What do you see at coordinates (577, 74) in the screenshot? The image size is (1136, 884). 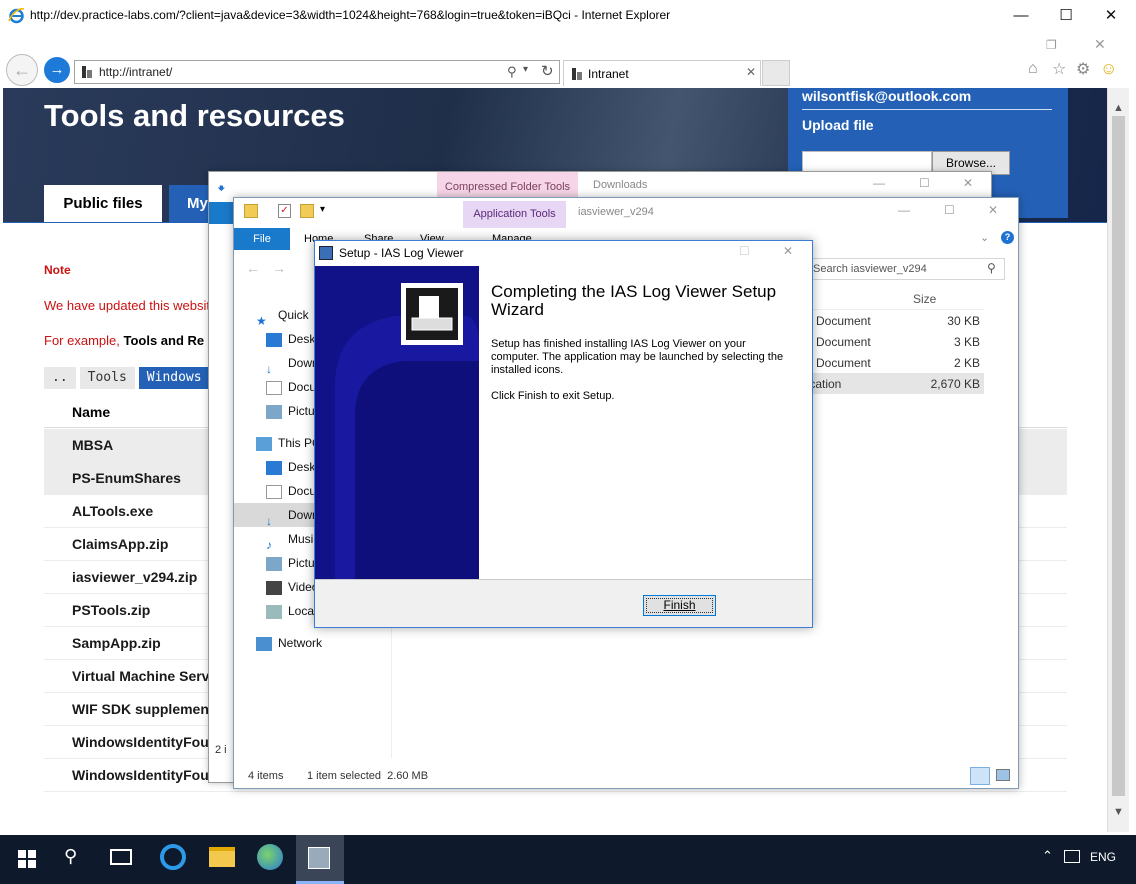 I see `page-icon` at bounding box center [577, 74].